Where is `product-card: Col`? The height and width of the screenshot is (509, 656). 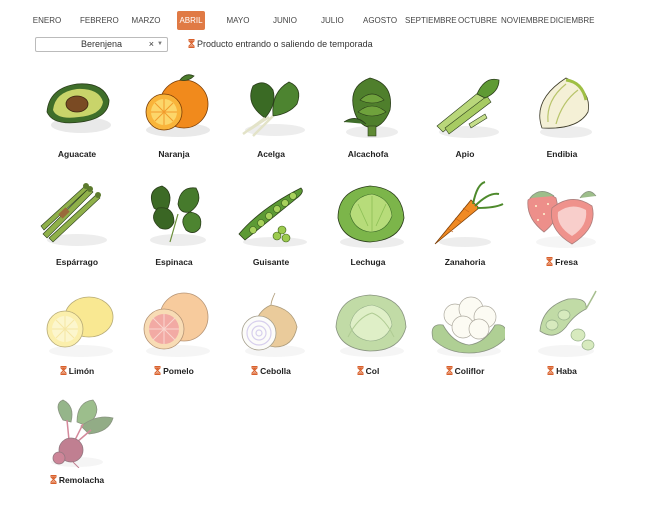 product-card: Col is located at coordinates (368, 339).